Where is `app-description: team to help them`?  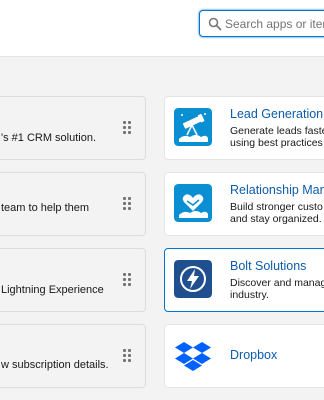 app-description: team to help them is located at coordinates (45, 208).